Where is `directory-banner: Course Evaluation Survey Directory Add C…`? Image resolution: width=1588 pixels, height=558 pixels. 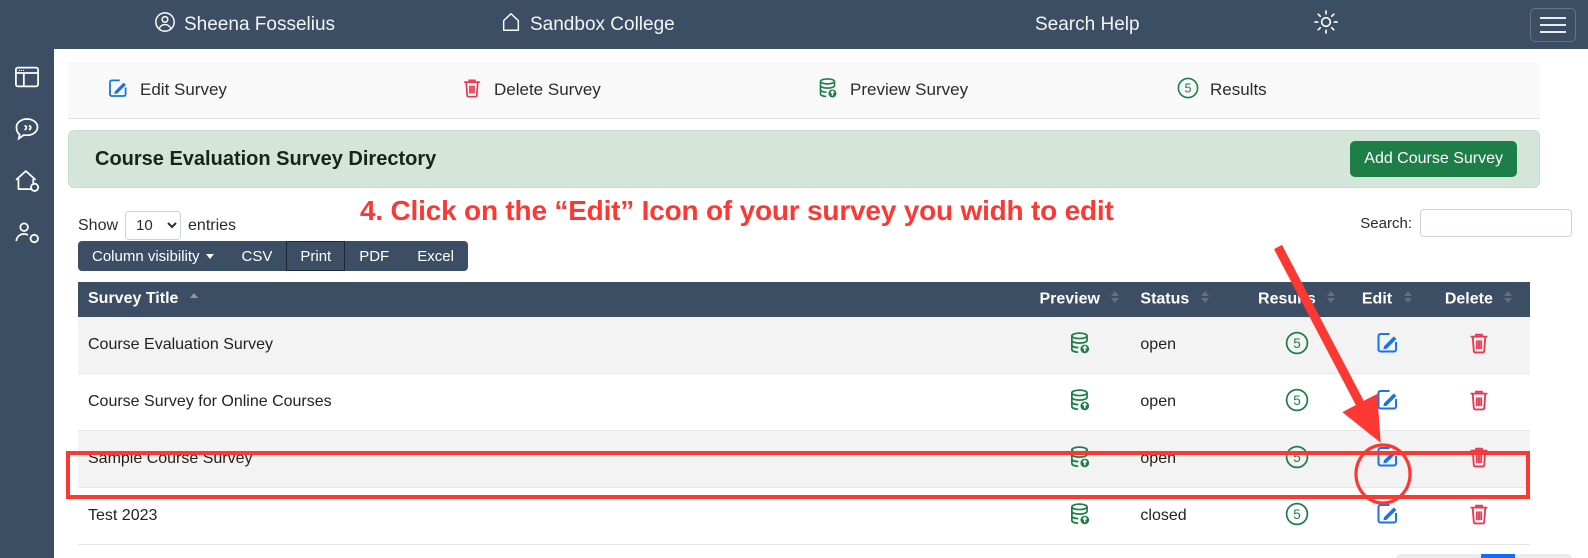 directory-banner: Course Evaluation Survey Directory Add C… is located at coordinates (804, 159).